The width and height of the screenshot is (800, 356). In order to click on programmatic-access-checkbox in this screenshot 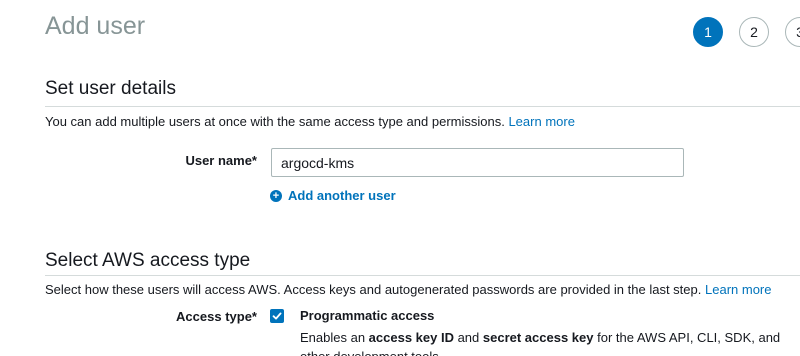, I will do `click(277, 316)`.